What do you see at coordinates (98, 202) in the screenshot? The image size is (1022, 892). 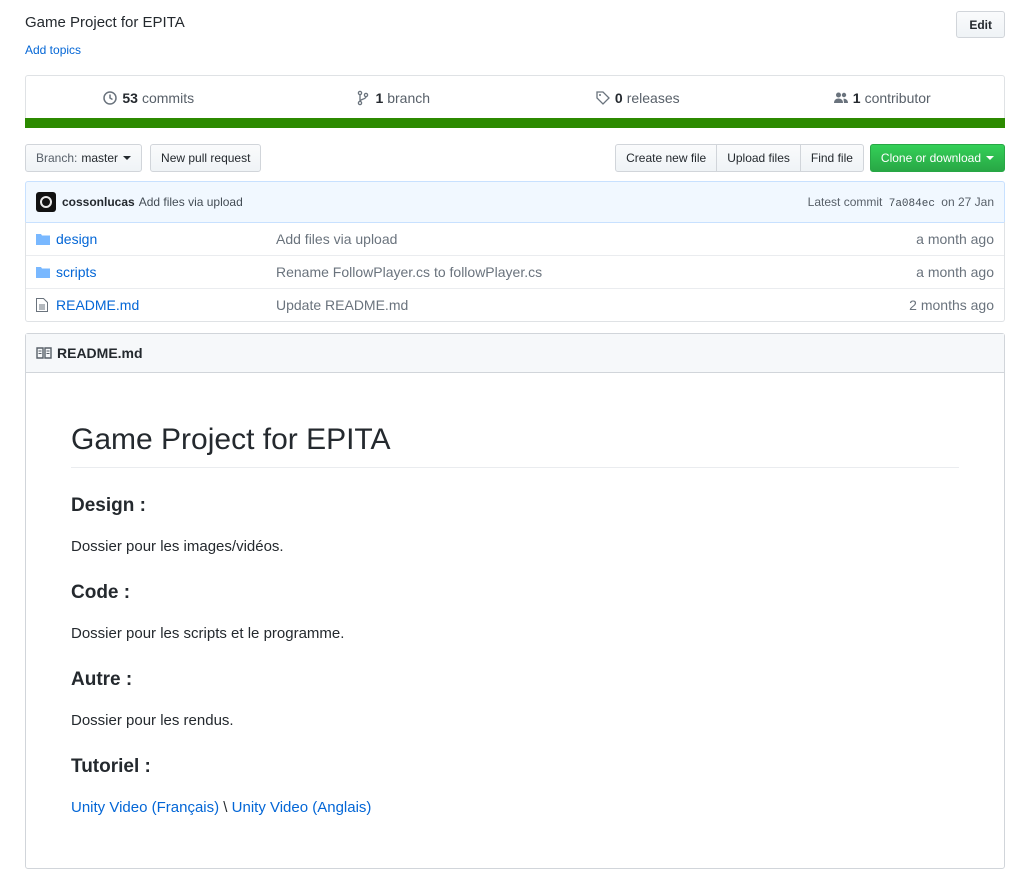 I see `commit-author: cossonlucas` at bounding box center [98, 202].